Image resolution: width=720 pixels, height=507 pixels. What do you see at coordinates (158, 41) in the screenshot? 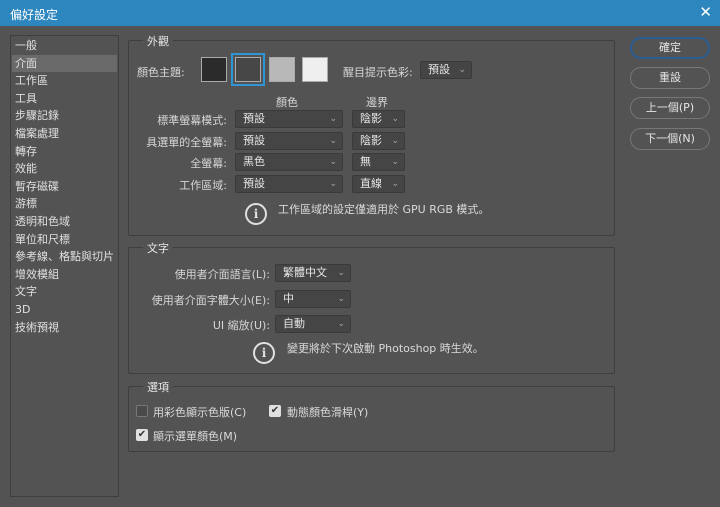
I see `appearance-title: 外觀` at bounding box center [158, 41].